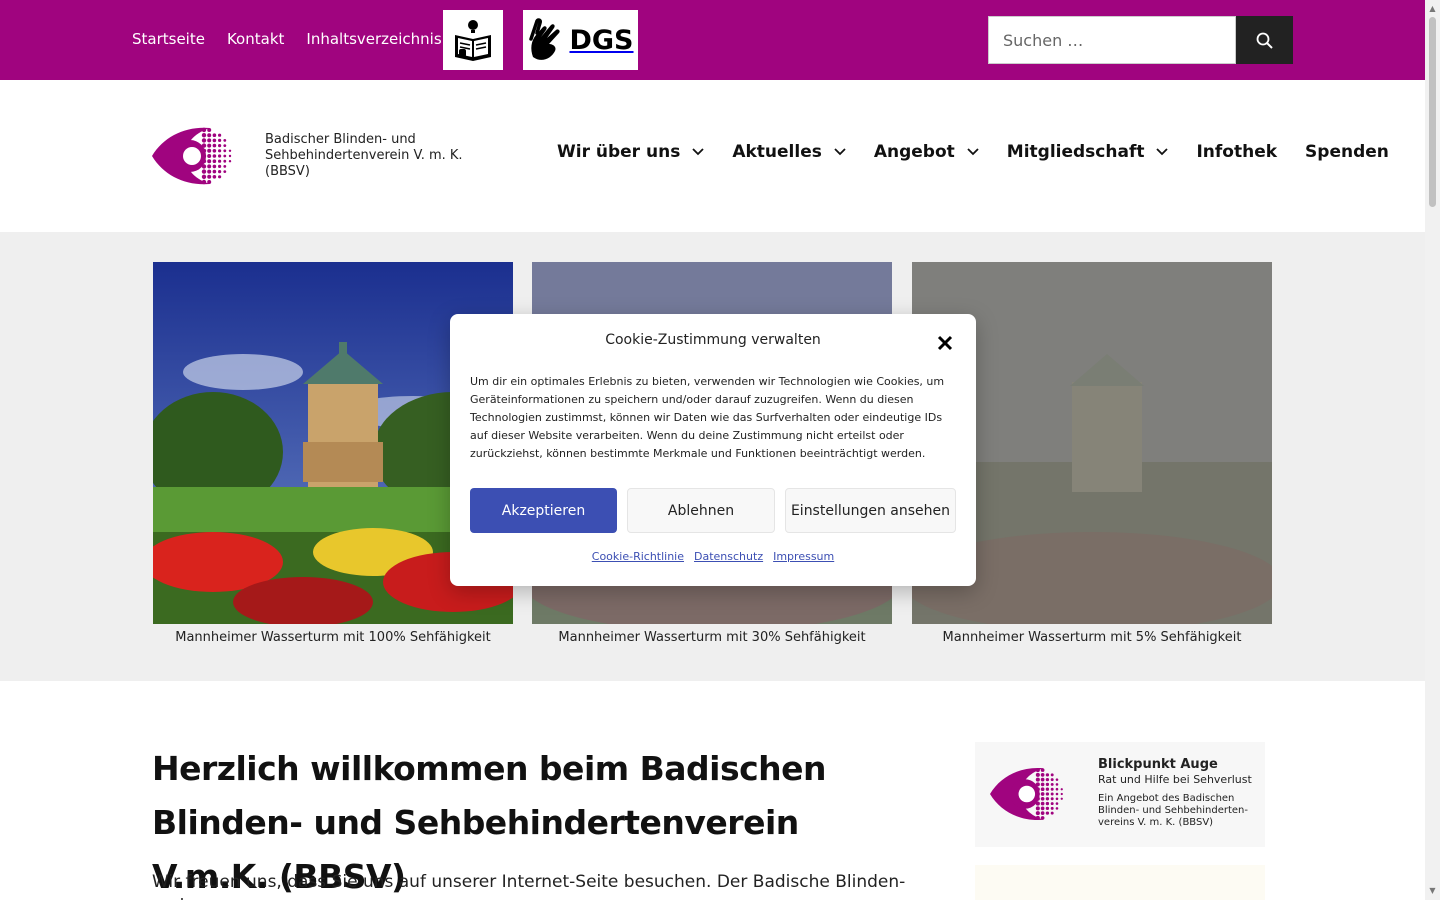 The width and height of the screenshot is (1440, 900). I want to click on cookie-policy-link: Cookie-Richtlinie, so click(638, 556).